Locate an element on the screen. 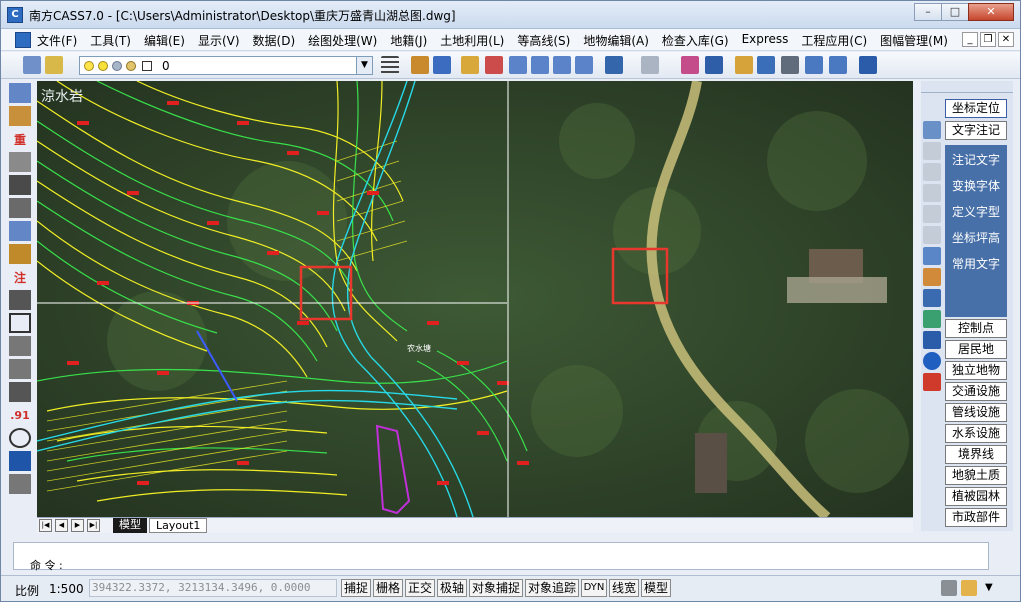 The width and height of the screenshot is (1021, 602). zoom-icon is located at coordinates (932, 151).